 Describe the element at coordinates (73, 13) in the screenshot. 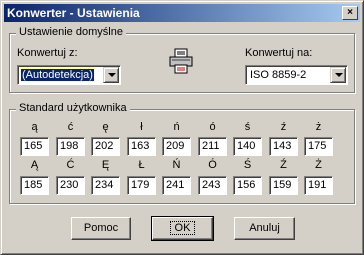

I see `window-title: Konwerter - Ustawienia` at that location.